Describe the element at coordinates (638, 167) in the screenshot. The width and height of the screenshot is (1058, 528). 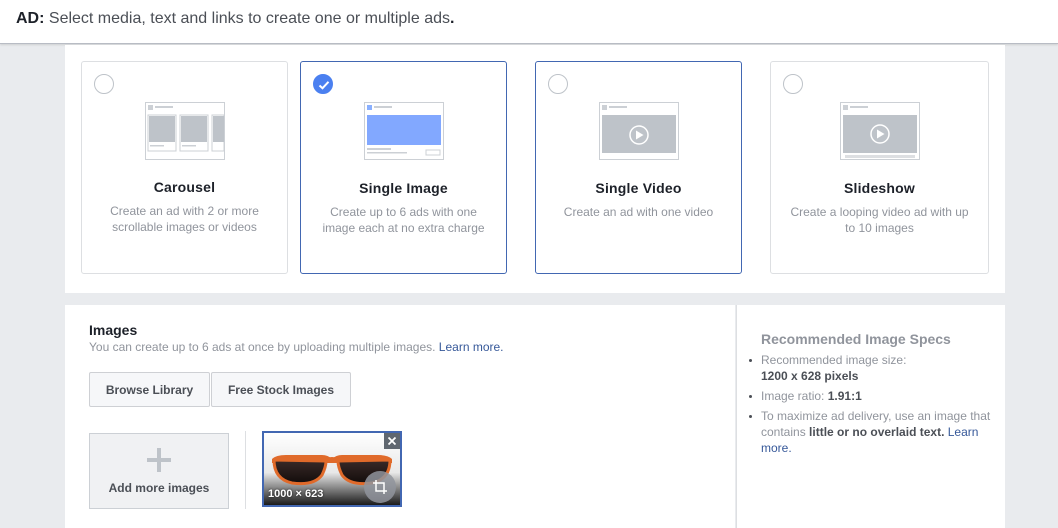
I see `format-card-single-video: Single Video Create an ad with one video` at that location.